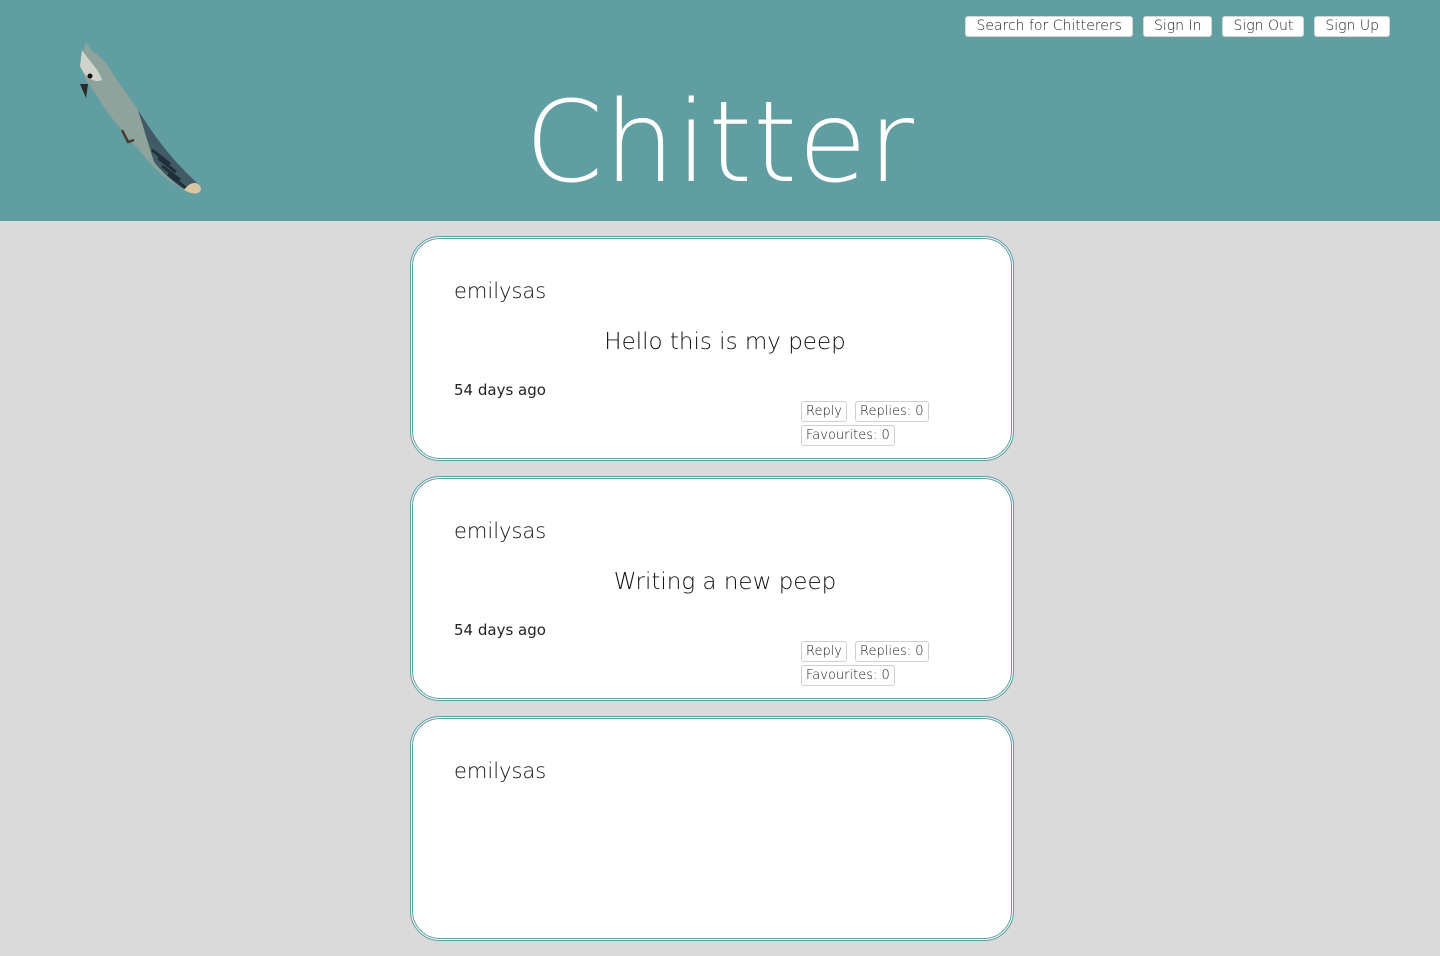 The height and width of the screenshot is (956, 1440). Describe the element at coordinates (1263, 26) in the screenshot. I see `sign-out-button: Sign Out` at that location.